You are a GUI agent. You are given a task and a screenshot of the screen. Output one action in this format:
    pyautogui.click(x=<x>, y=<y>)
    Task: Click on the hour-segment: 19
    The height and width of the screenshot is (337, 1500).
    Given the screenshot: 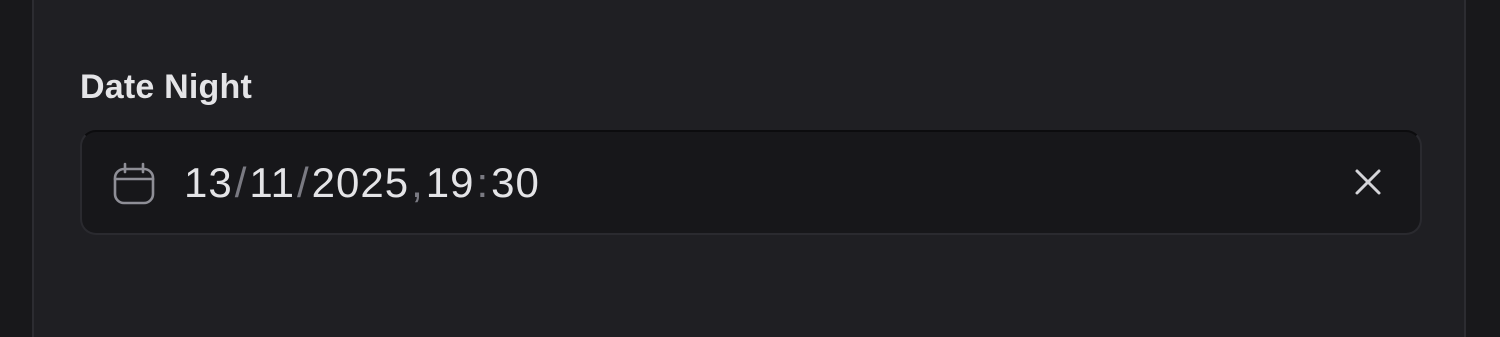 What is the action you would take?
    pyautogui.click(x=450, y=183)
    